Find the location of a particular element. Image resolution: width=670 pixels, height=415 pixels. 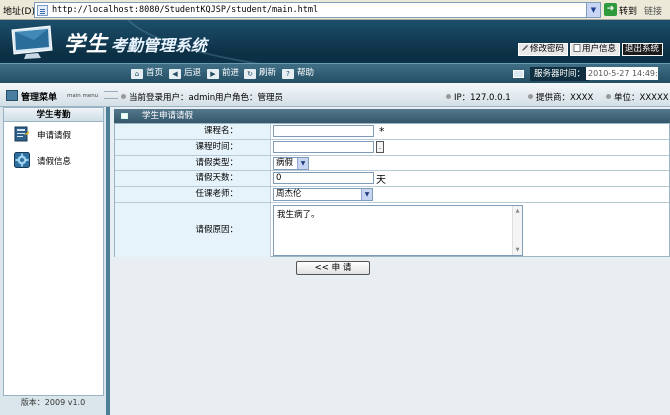

version-text: 版本：2009 v1.0 is located at coordinates (53, 402).